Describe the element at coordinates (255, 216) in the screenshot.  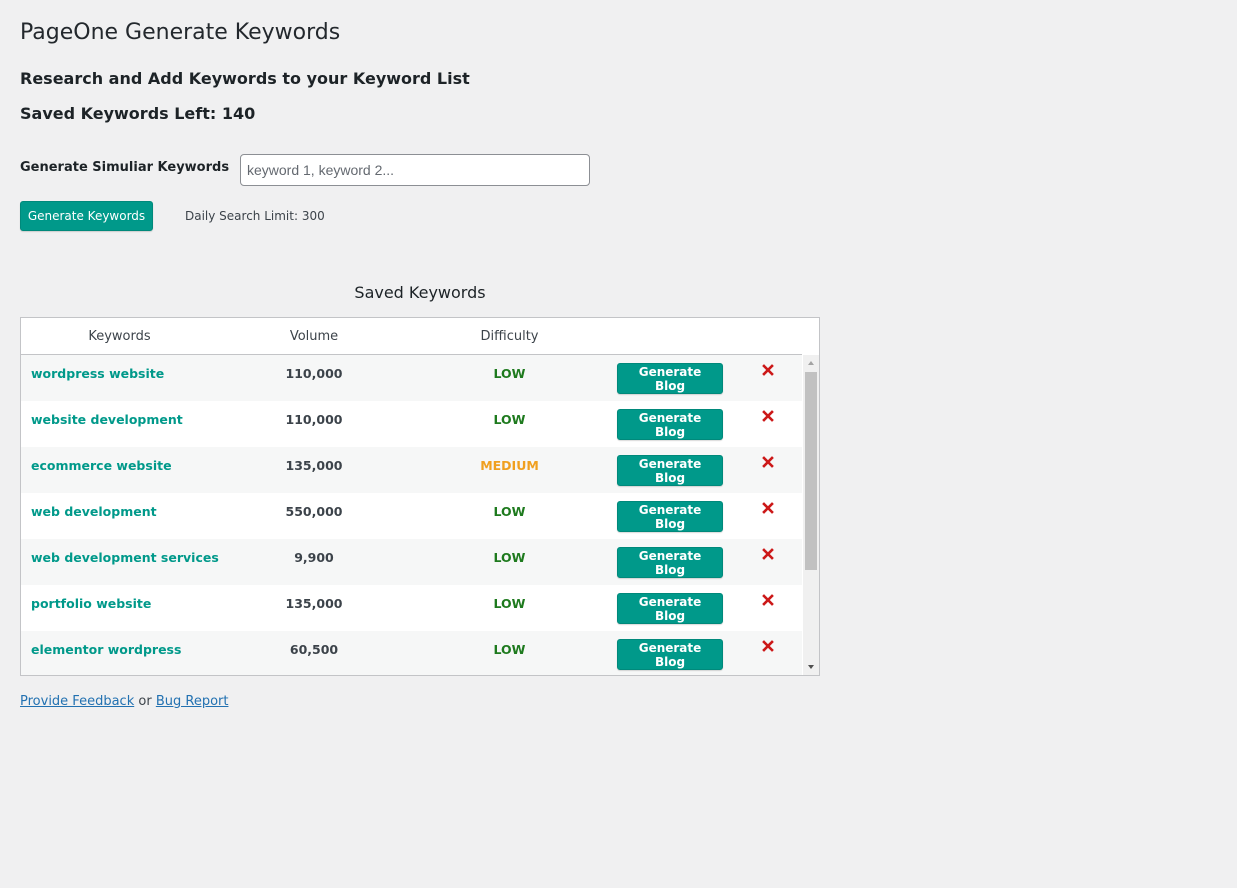
I see `daily-search-limit: Daily Search Limit: 300` at that location.